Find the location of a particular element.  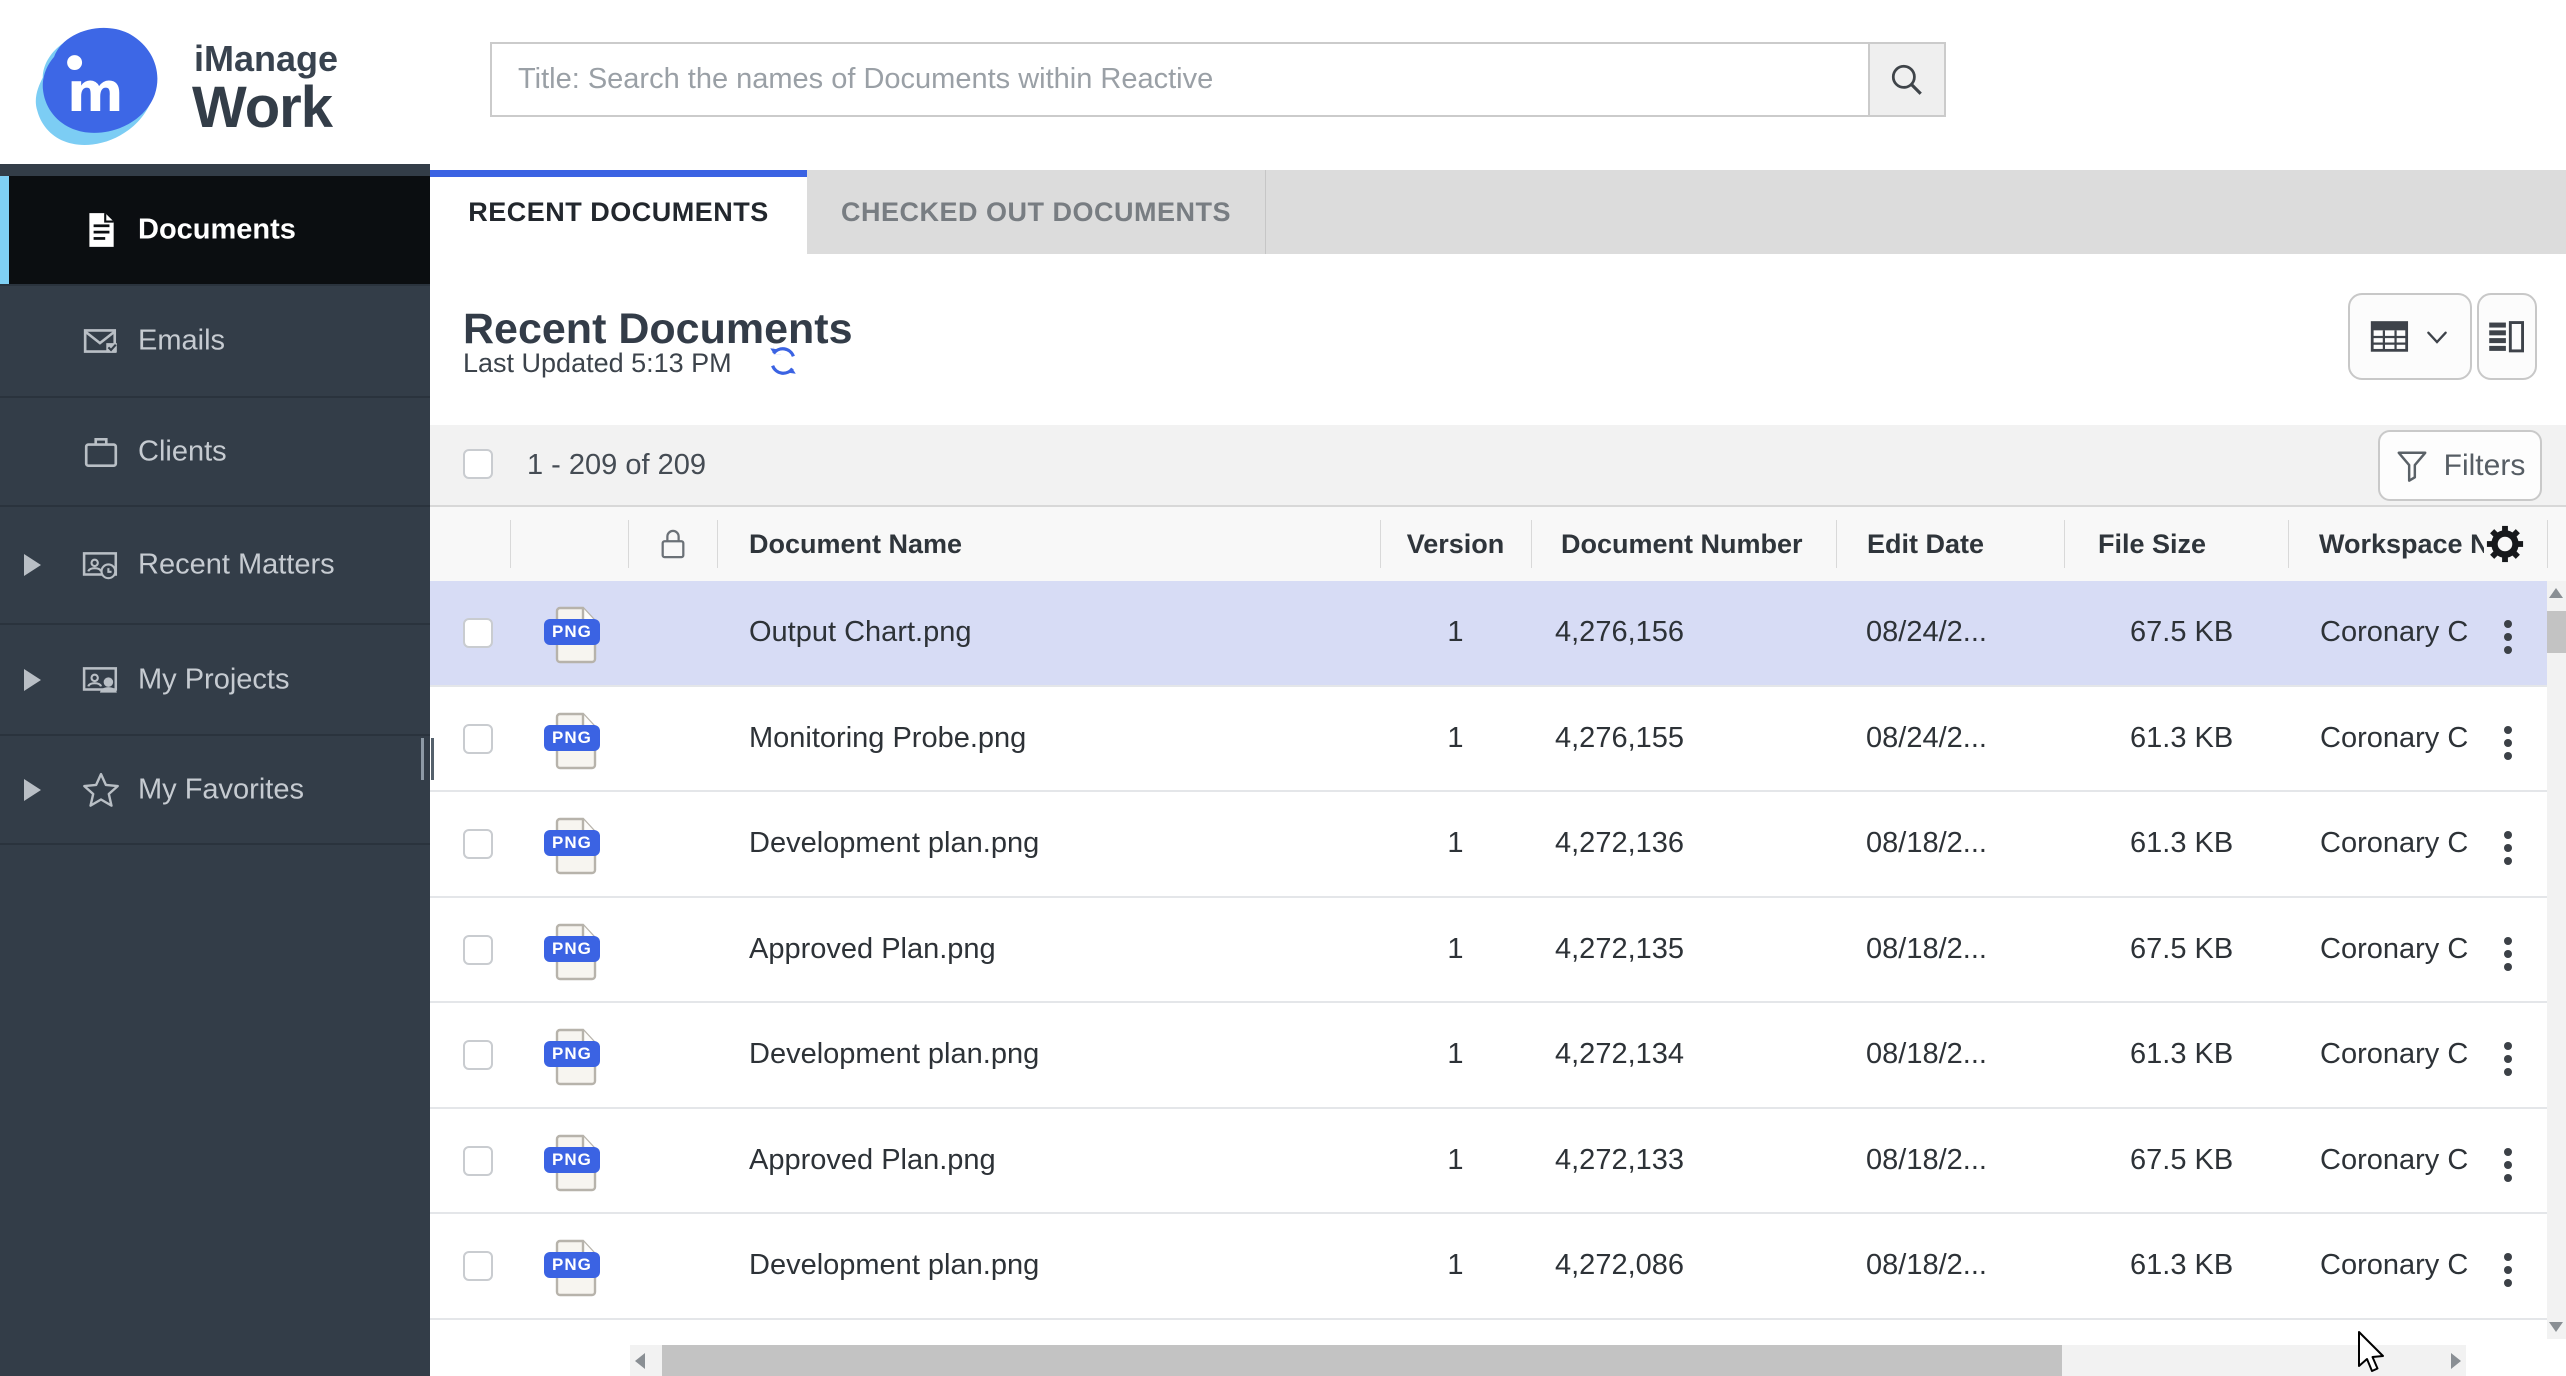

select-all-checkbox is located at coordinates (478, 464).